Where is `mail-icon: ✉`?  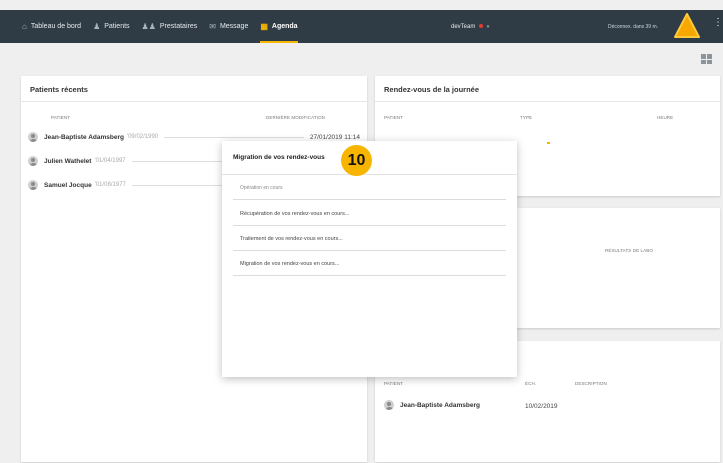 mail-icon: ✉ is located at coordinates (212, 26).